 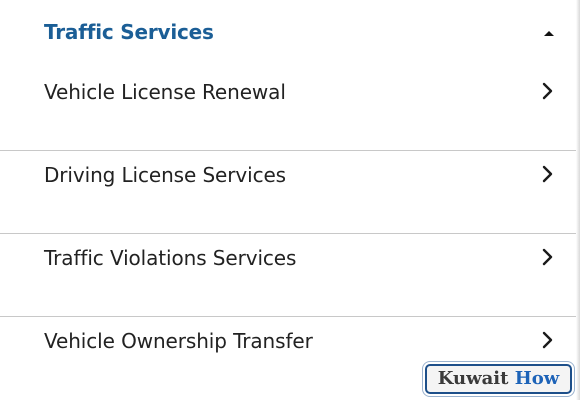 I want to click on menu-item-label: Vehicle License Renewal, so click(x=165, y=92).